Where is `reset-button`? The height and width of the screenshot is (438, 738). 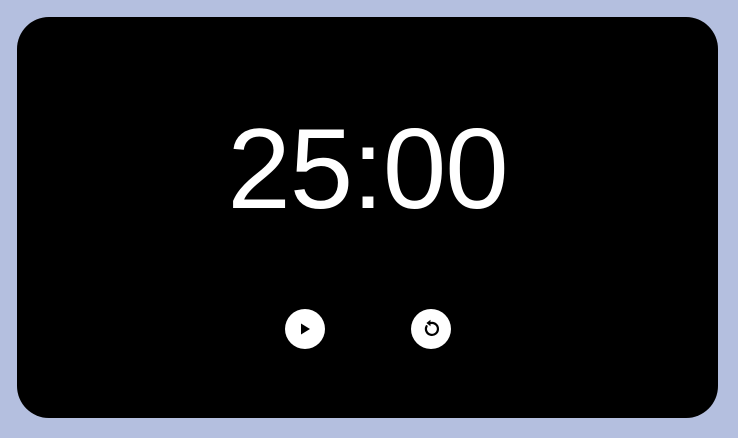
reset-button is located at coordinates (431, 329).